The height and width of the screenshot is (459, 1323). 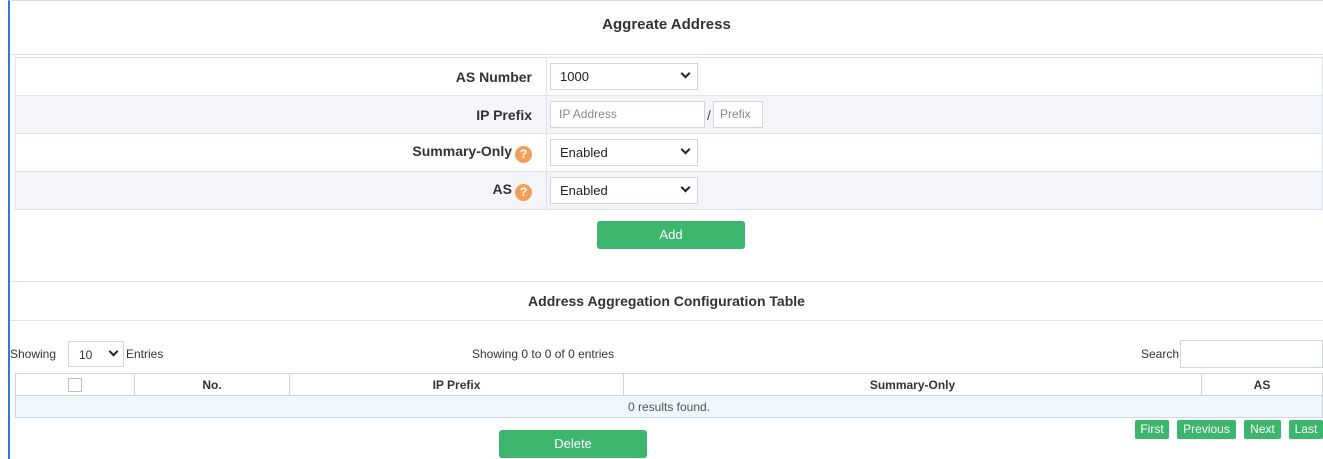 I want to click on as-number-value: 1000, so click(x=574, y=76).